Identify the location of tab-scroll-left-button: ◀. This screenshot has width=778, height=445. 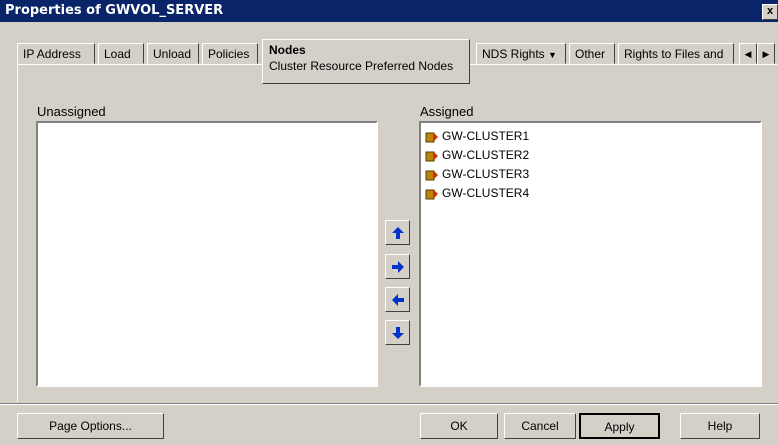
(748, 53).